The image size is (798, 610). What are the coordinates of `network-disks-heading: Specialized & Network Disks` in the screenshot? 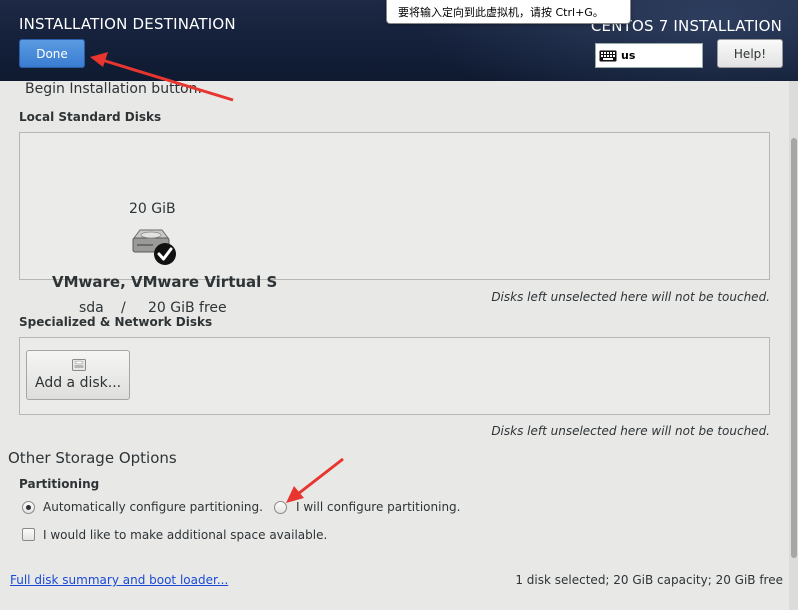 It's located at (116, 322).